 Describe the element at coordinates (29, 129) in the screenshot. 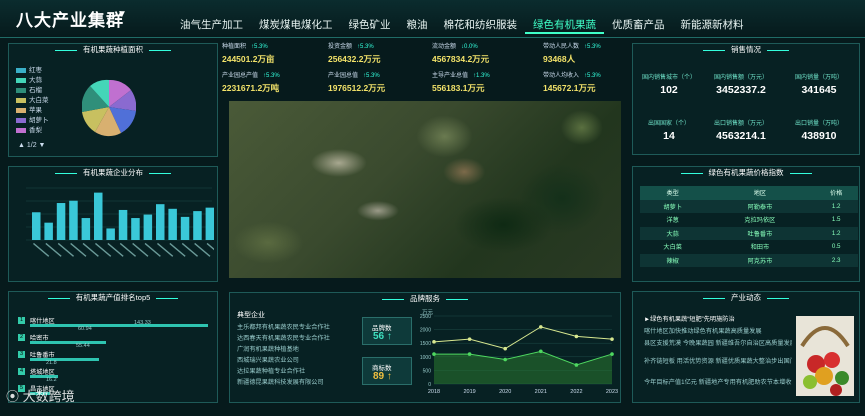

I see `legend-item: 香梨` at that location.